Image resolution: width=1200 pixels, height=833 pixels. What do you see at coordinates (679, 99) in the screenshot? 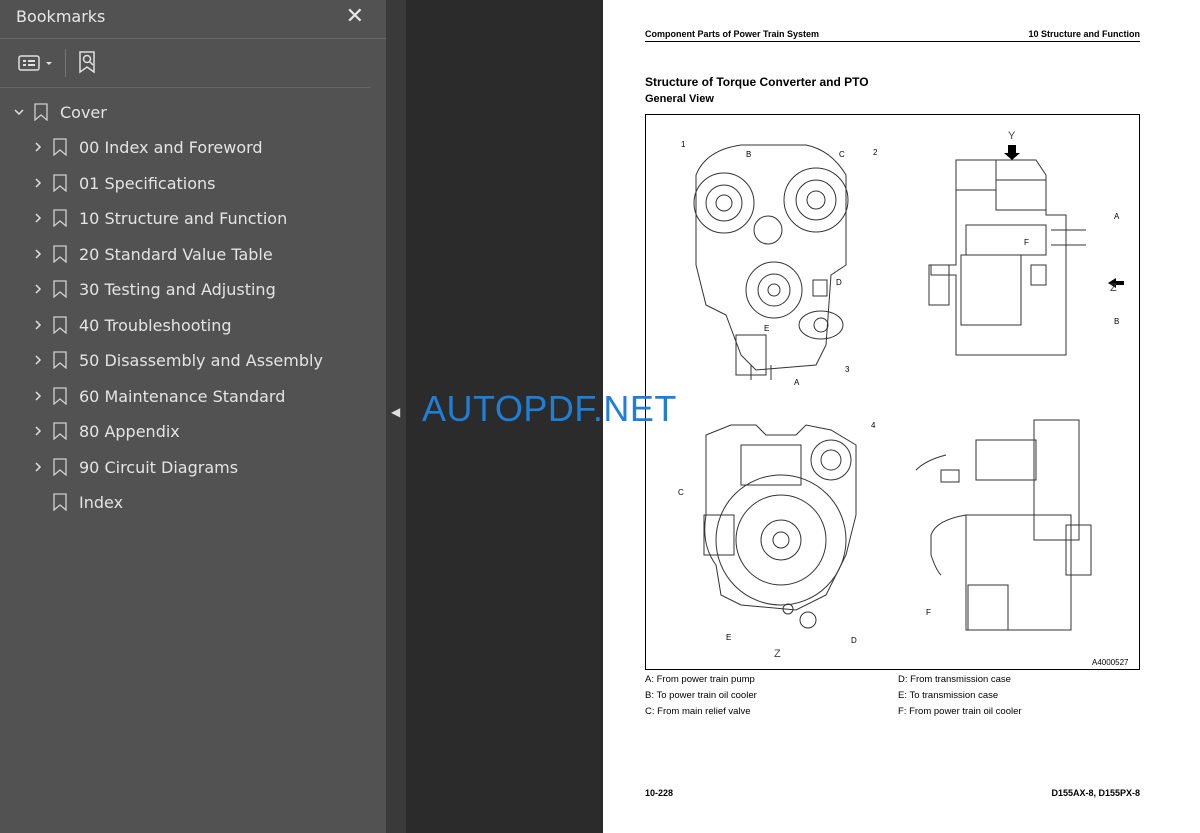
I see `section-subtitle: General View` at bounding box center [679, 99].